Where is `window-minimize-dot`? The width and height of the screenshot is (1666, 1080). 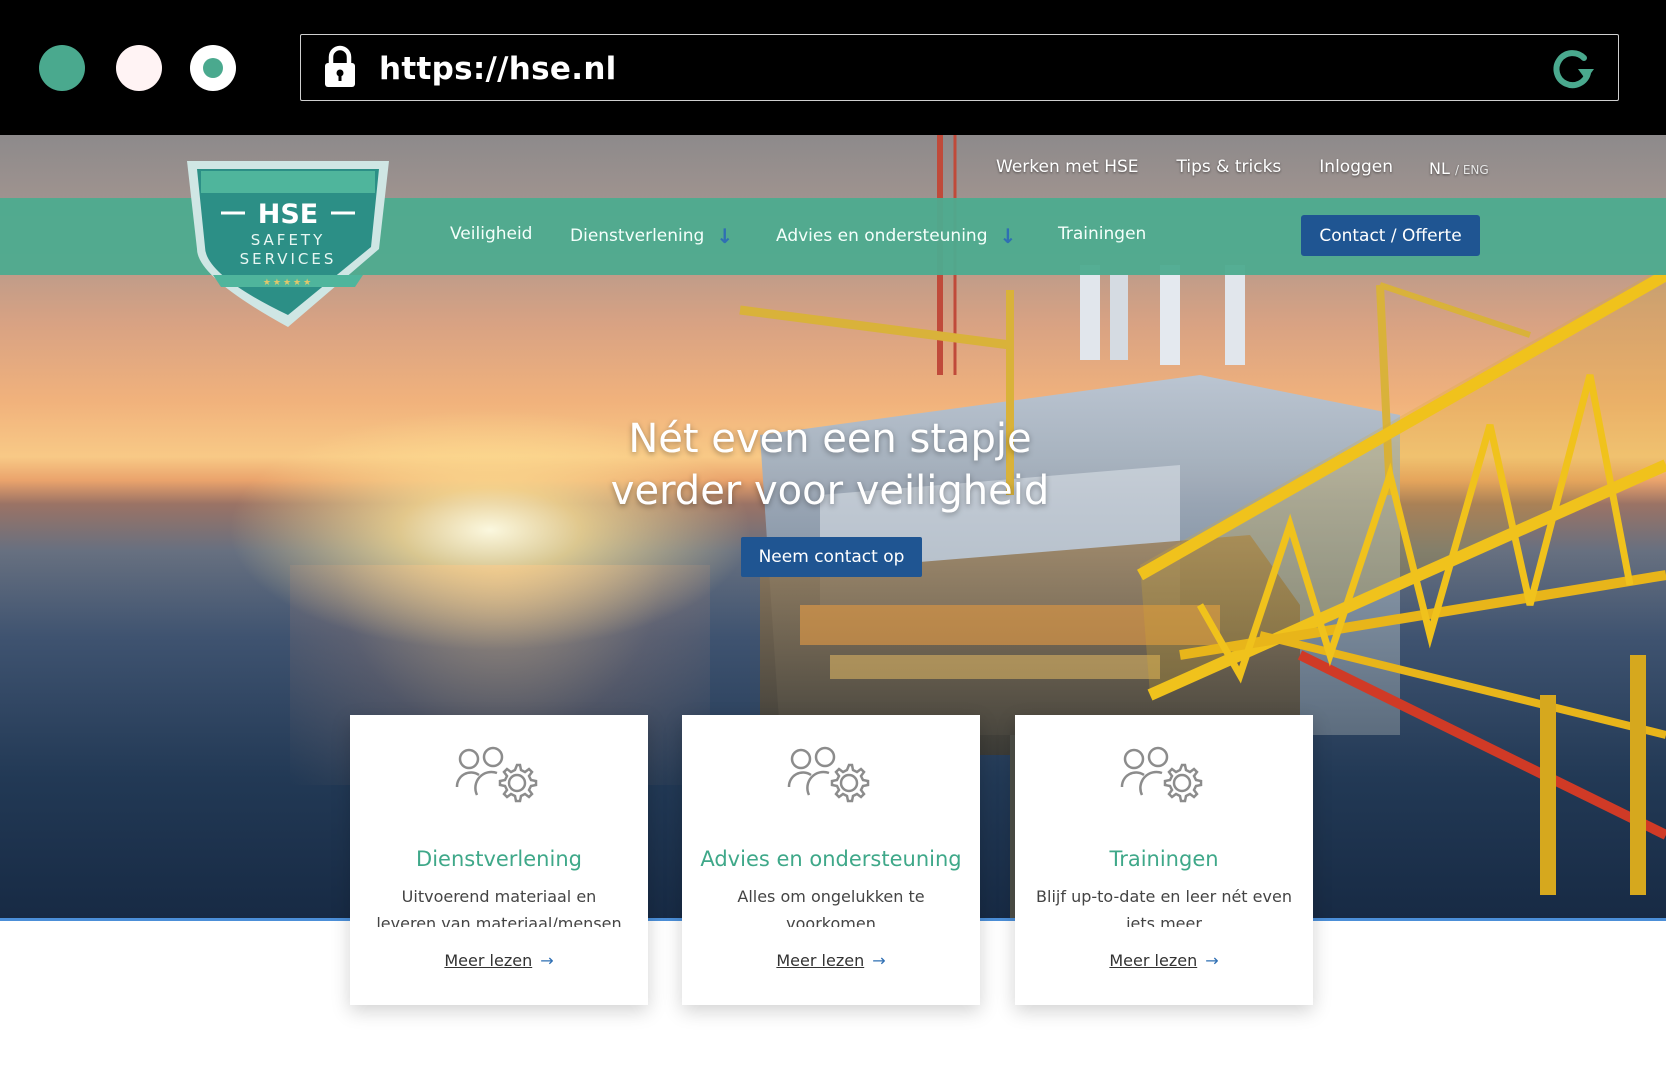
window-minimize-dot is located at coordinates (139, 68).